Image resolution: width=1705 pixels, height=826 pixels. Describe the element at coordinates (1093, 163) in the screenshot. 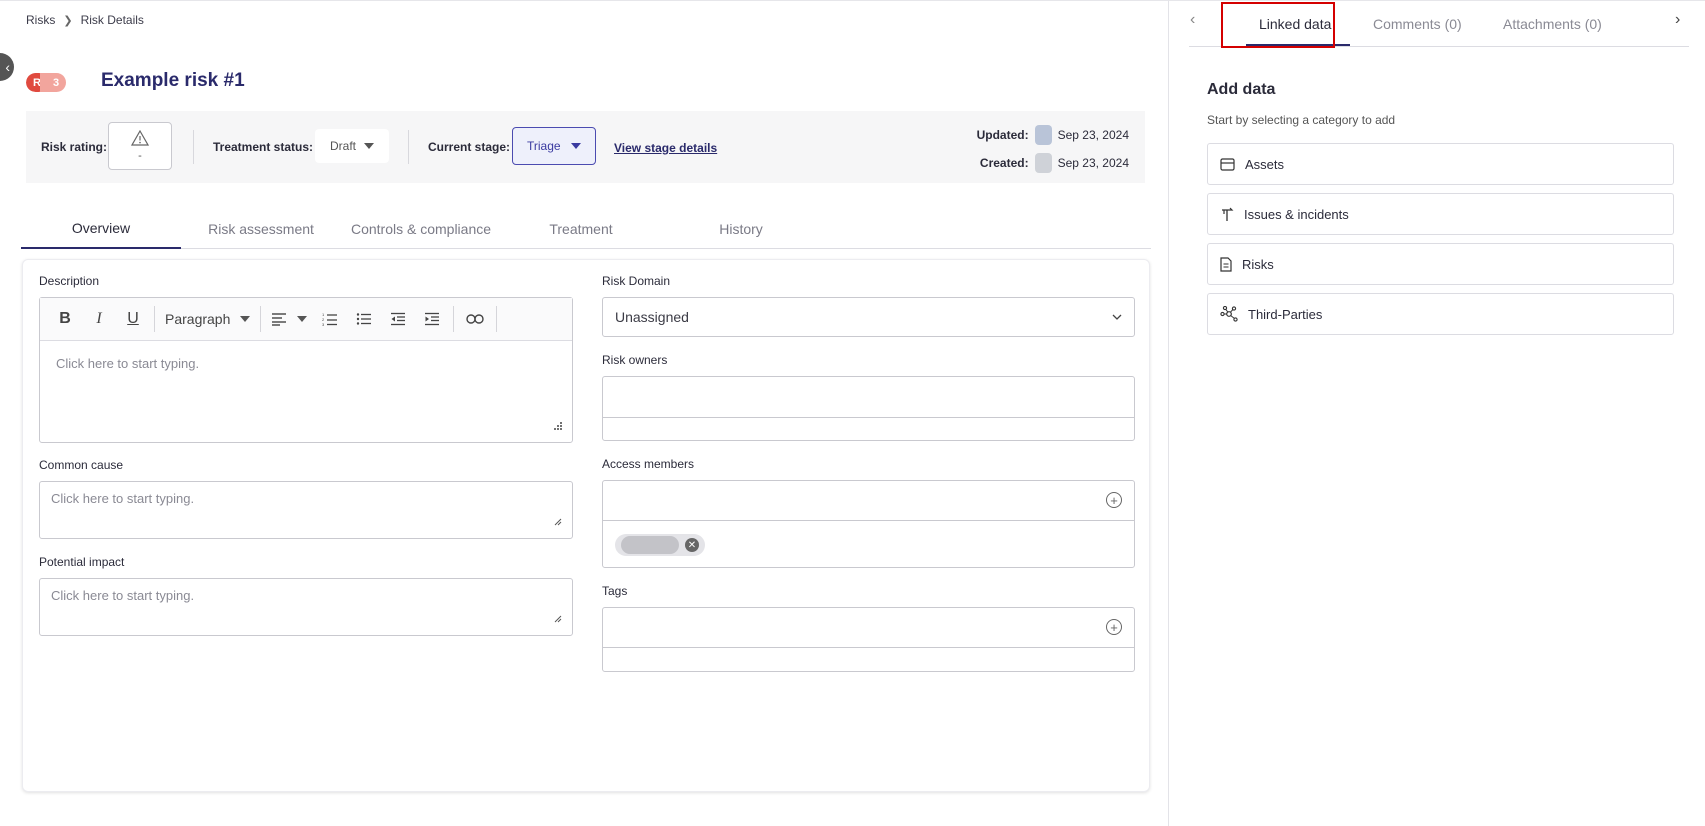

I see `created-date: Sep 23, 2024` at that location.